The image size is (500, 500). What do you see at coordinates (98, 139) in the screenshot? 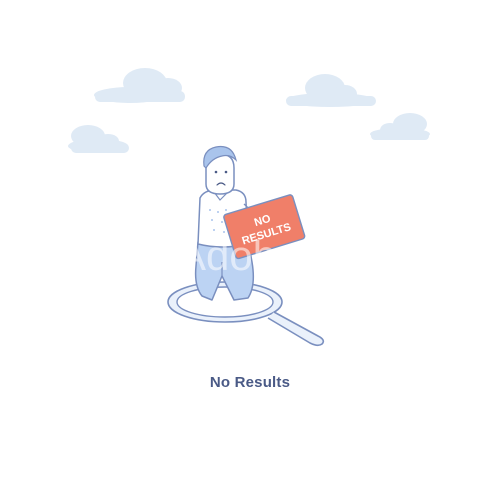
I see `cloud-left` at bounding box center [98, 139].